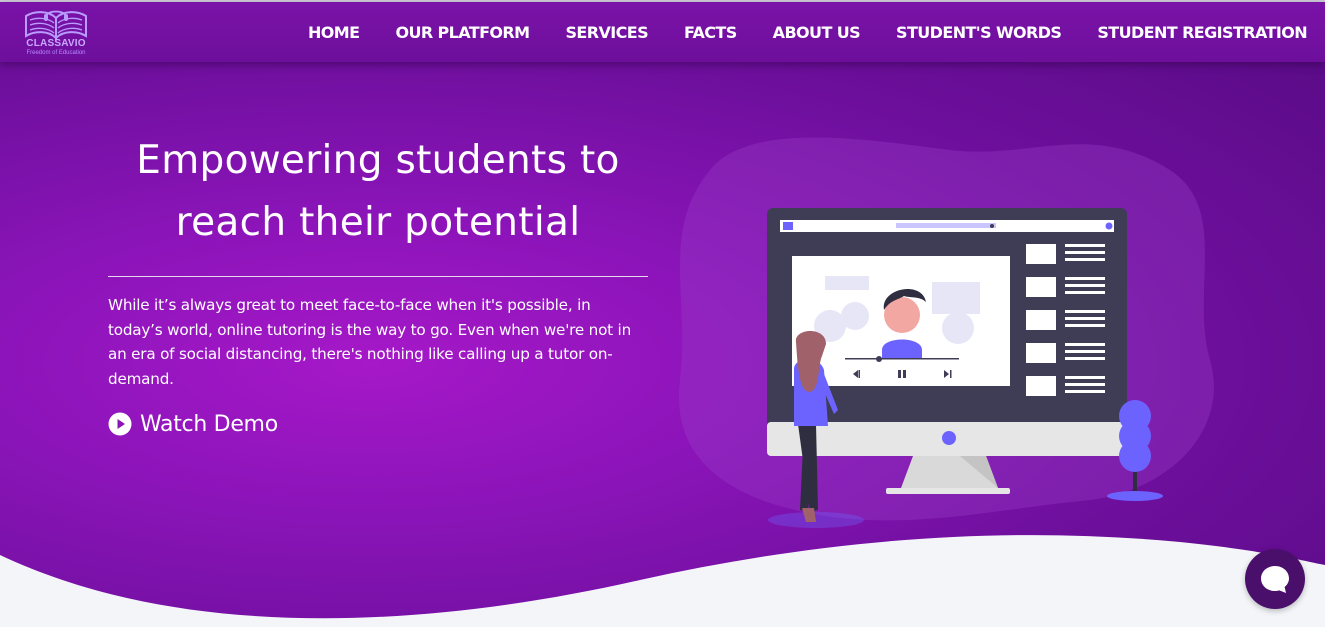 Image resolution: width=1325 pixels, height=627 pixels. I want to click on nav-item-home: HOME, so click(334, 32).